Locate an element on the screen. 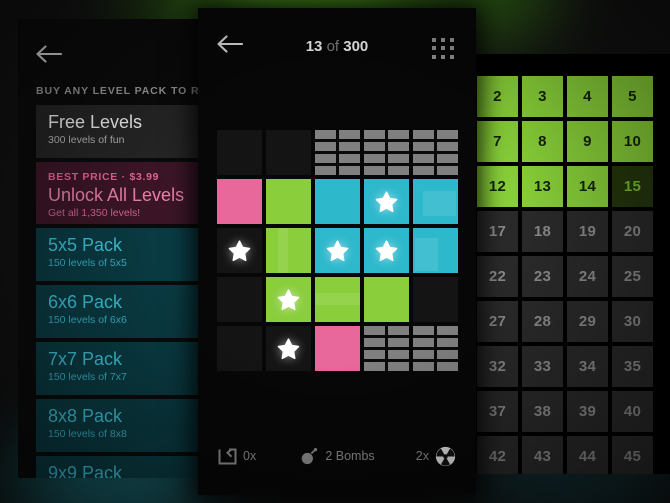 Image resolution: width=670 pixels, height=503 pixels. level-counter-total: 300 is located at coordinates (356, 46).